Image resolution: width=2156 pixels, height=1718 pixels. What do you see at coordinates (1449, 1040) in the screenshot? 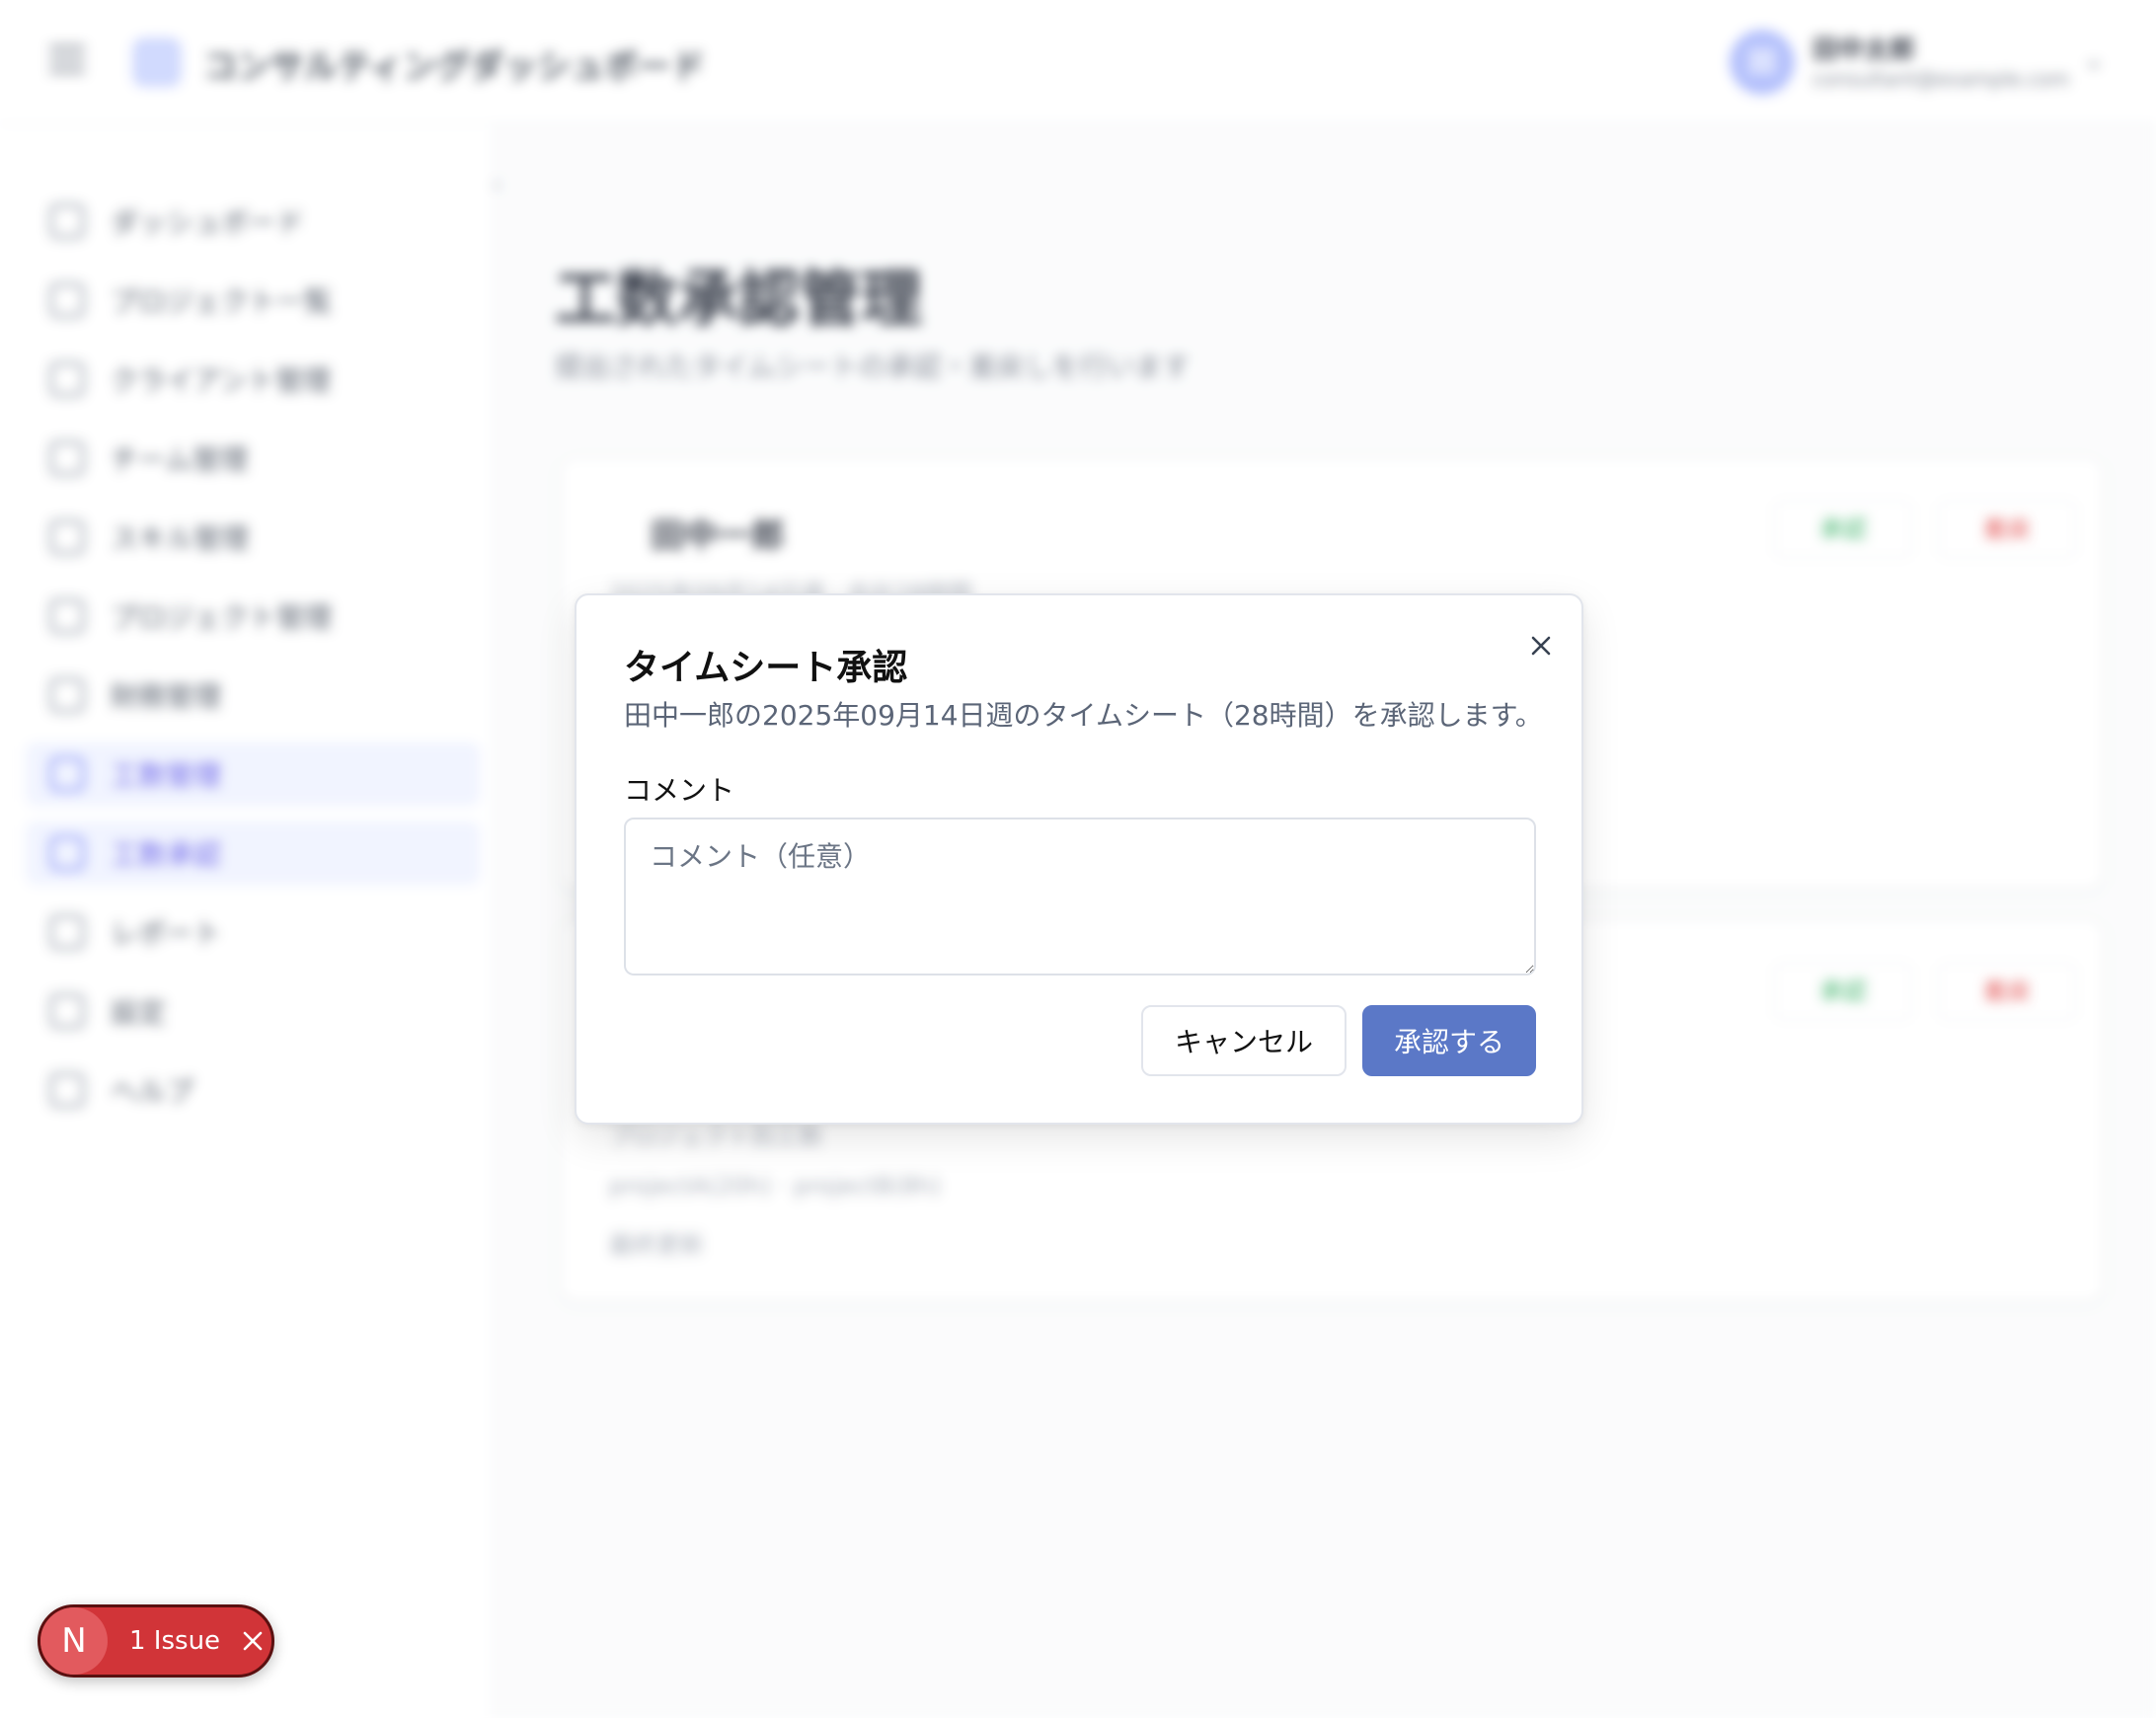
I see `approve-button: 承認する` at bounding box center [1449, 1040].